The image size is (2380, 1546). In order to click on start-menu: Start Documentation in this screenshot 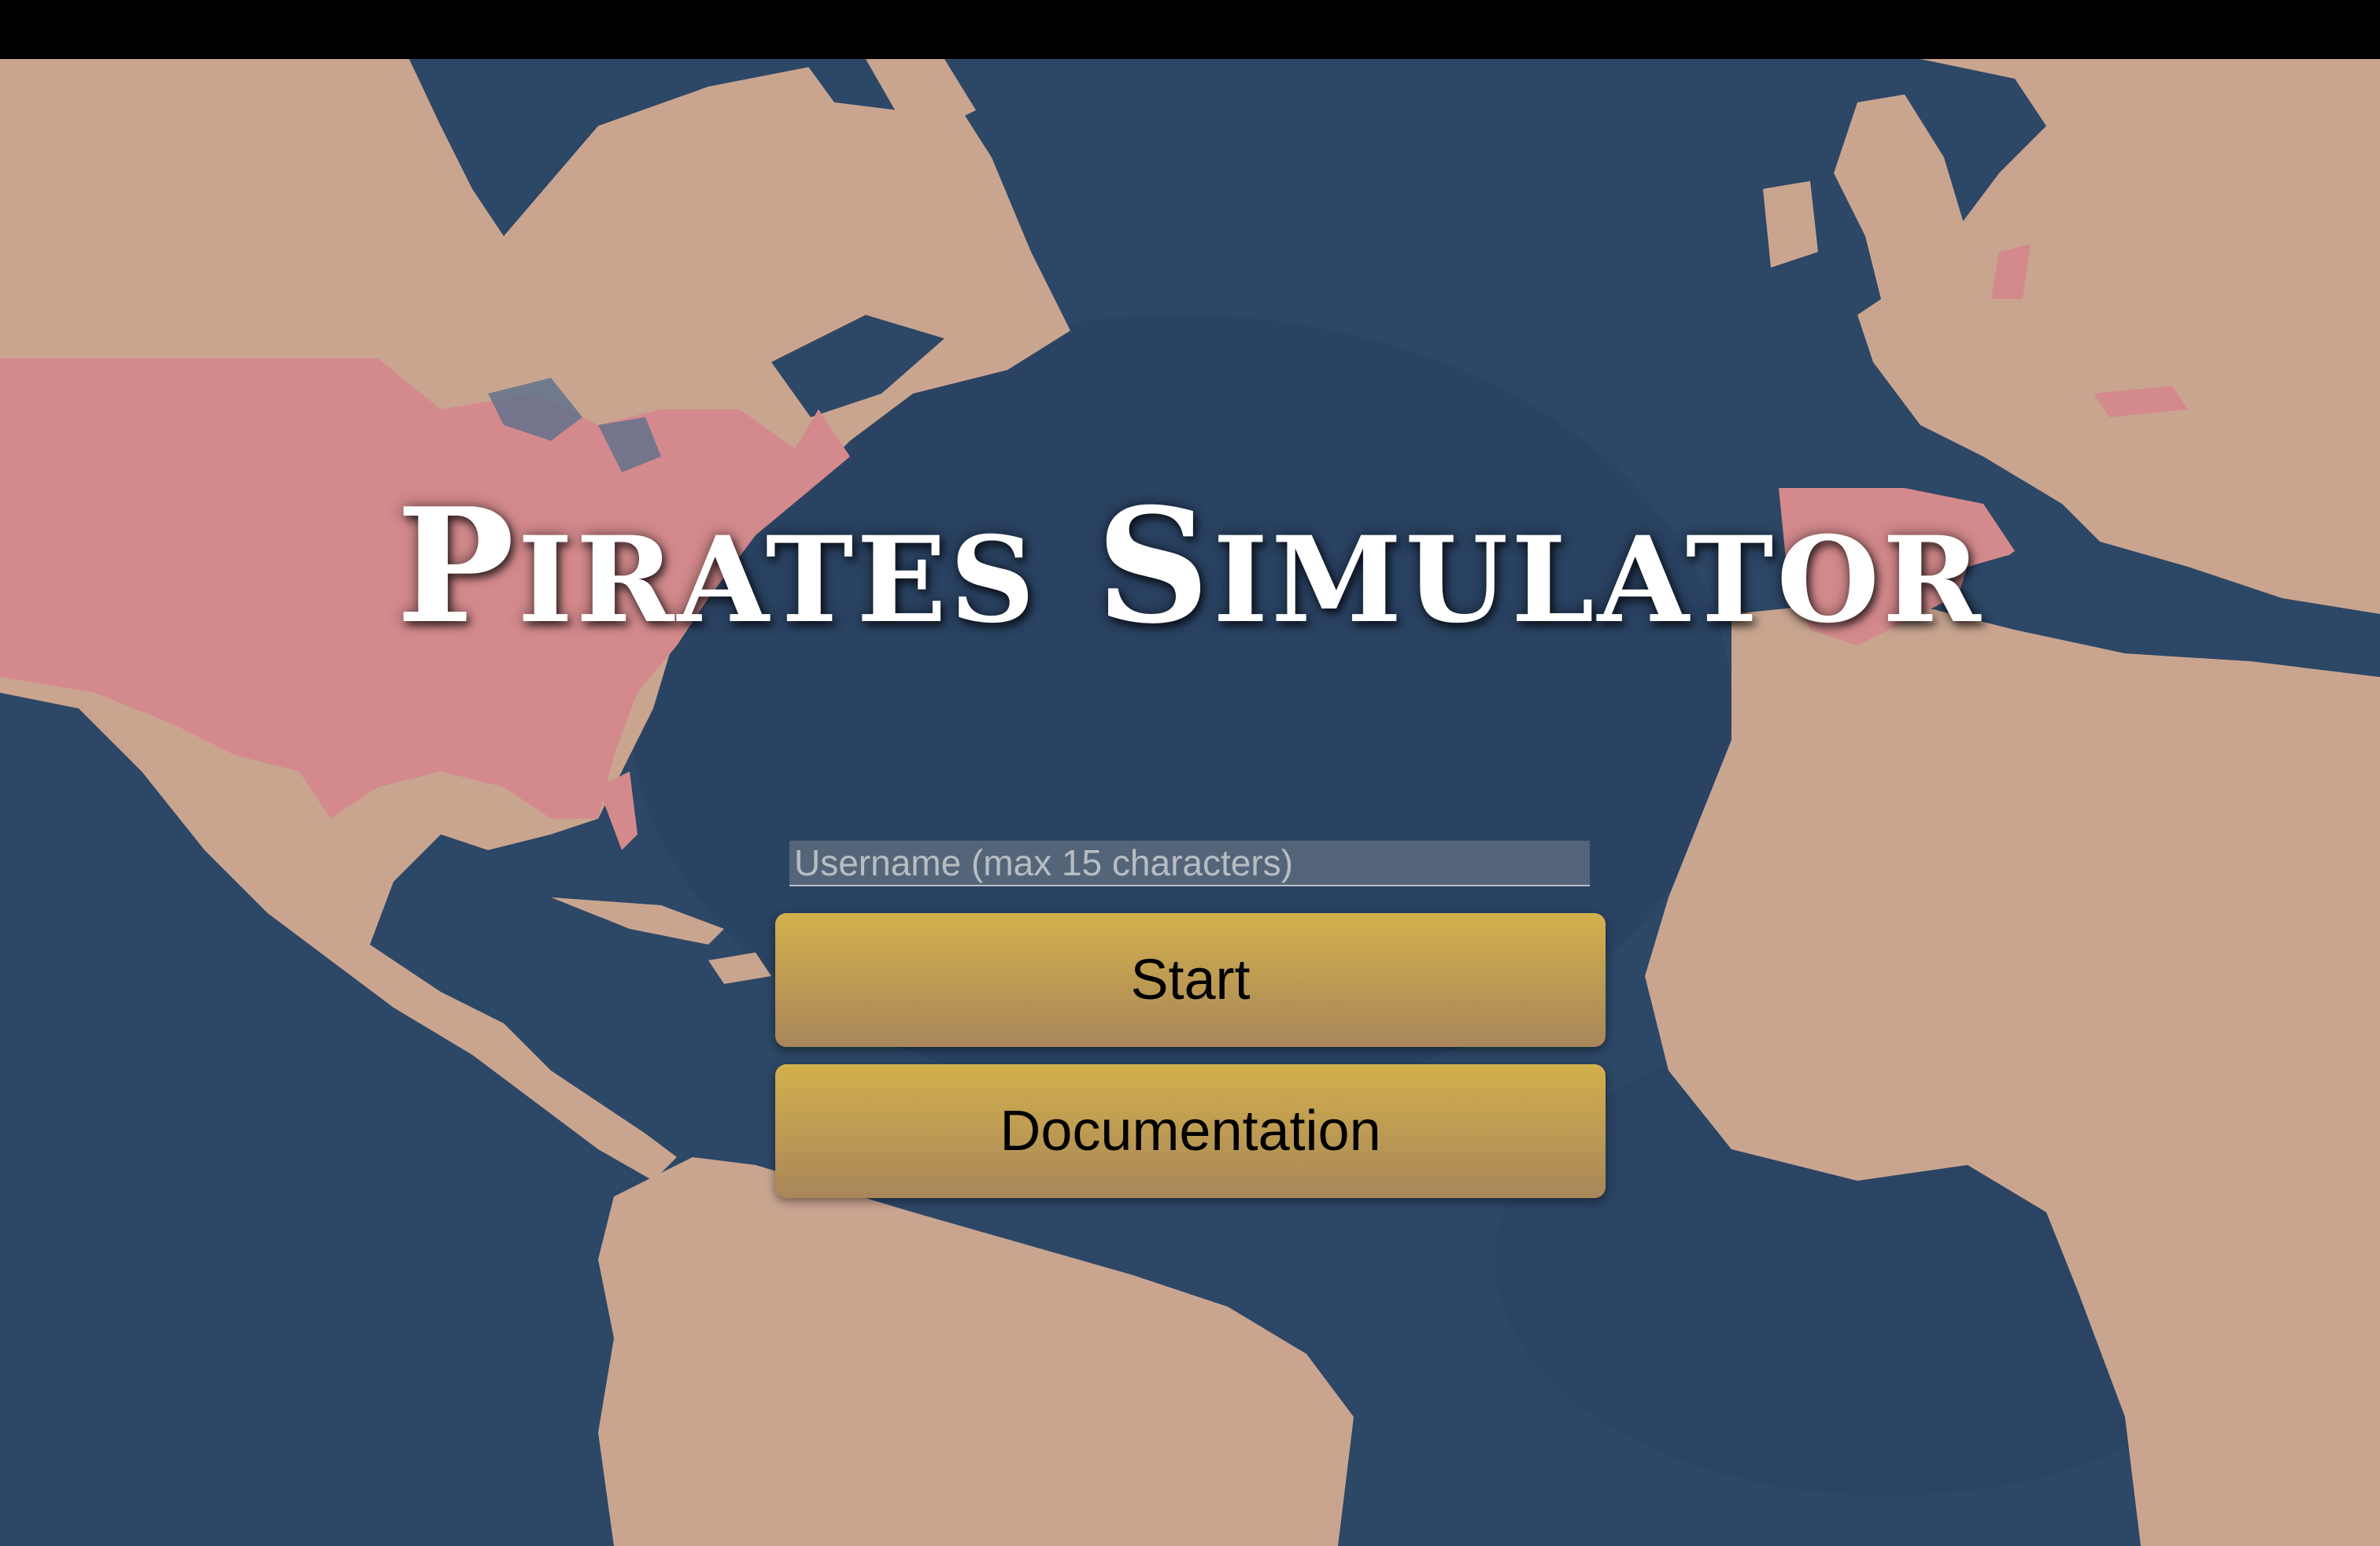, I will do `click(1190, 1020)`.